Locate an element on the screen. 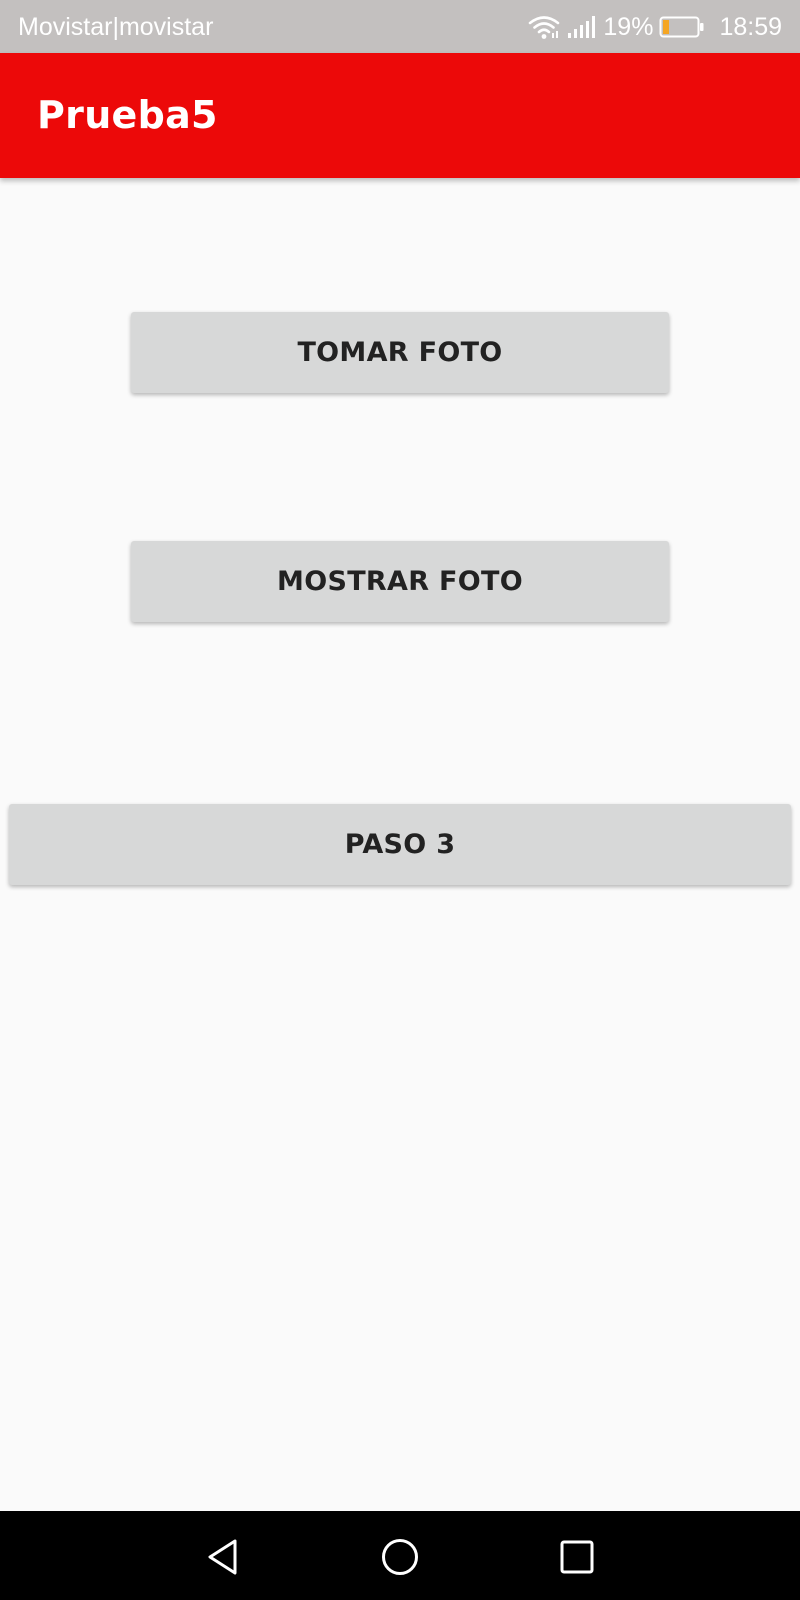 This screenshot has height=1600, width=800. step-3-button: PASO 3 is located at coordinates (400, 844).